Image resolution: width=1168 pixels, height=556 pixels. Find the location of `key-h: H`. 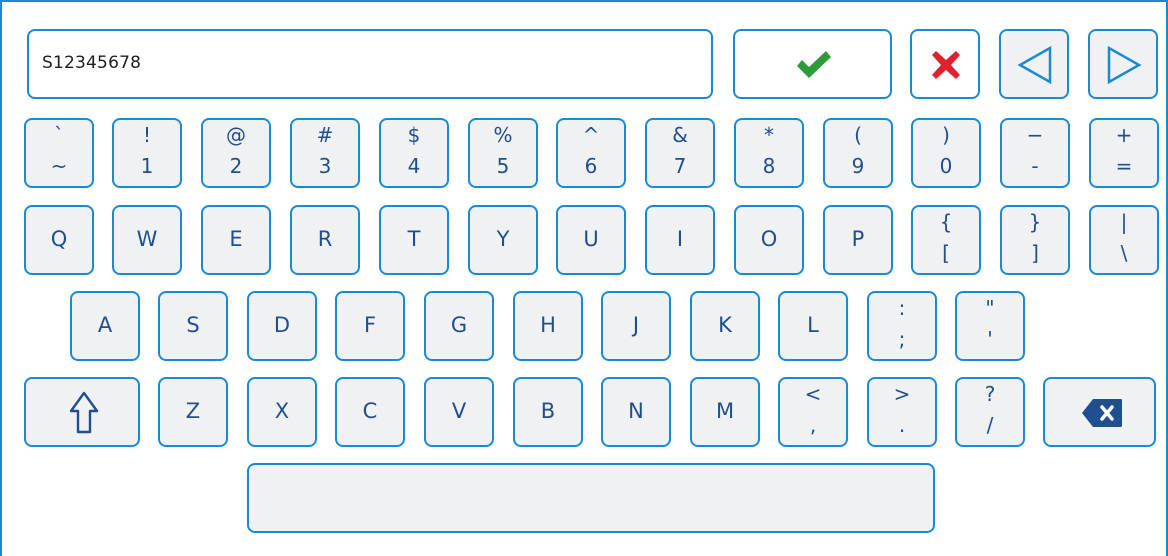

key-h: H is located at coordinates (548, 326).